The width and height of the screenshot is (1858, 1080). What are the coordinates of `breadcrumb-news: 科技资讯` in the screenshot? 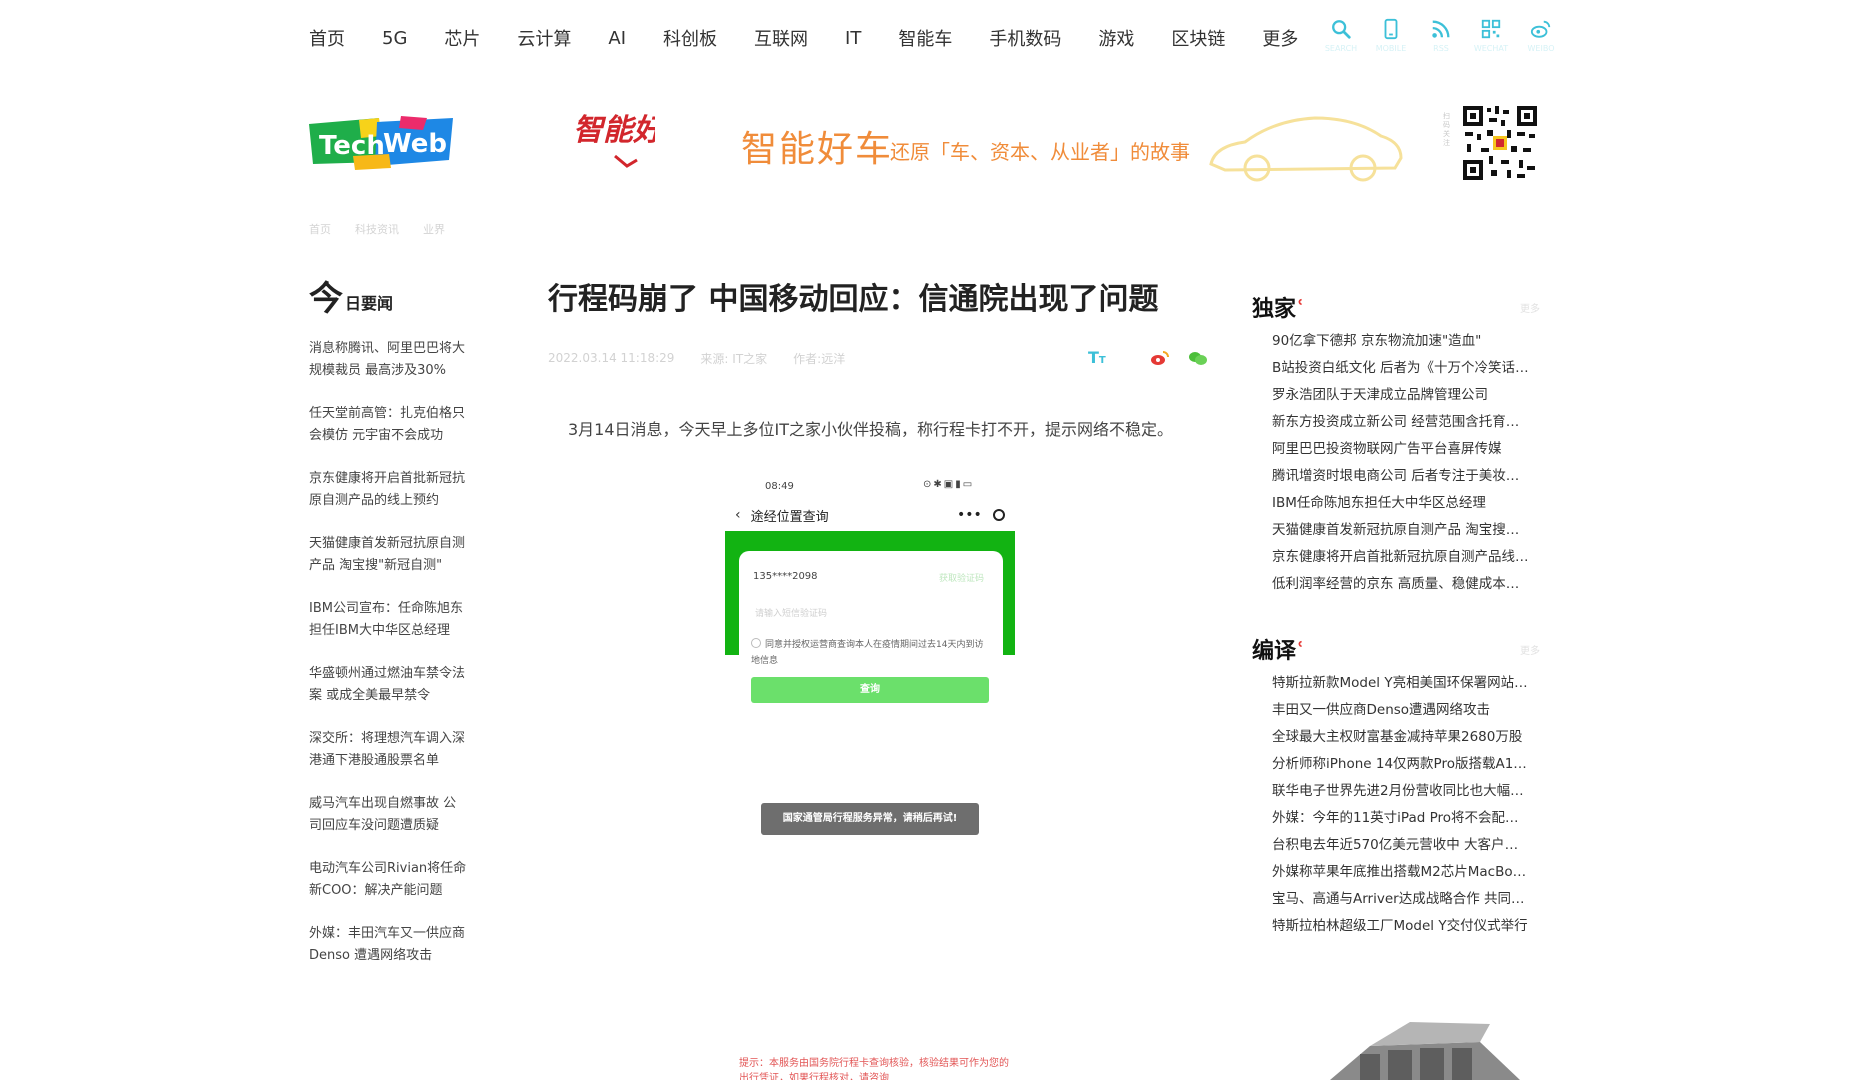 It's located at (377, 229).